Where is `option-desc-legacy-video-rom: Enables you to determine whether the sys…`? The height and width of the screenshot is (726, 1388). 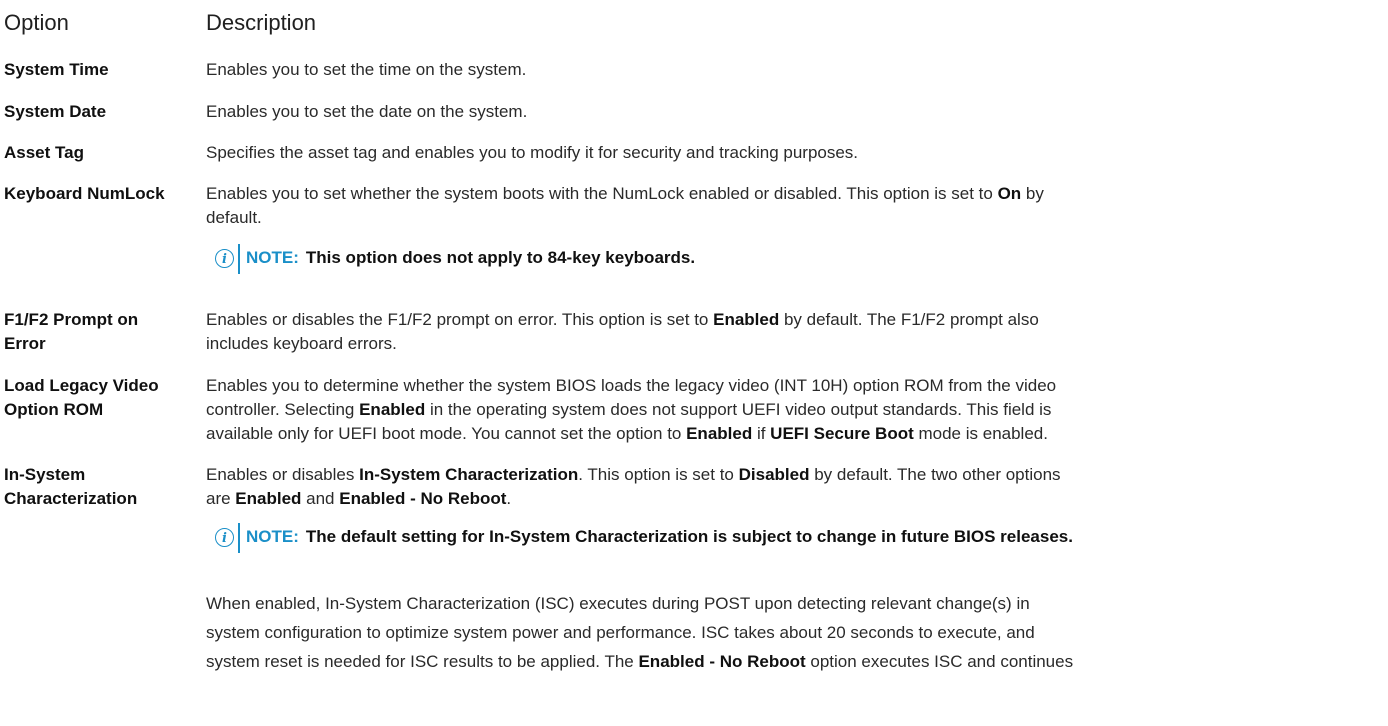 option-desc-legacy-video-rom: Enables you to determine whether the sys… is located at coordinates (631, 409).